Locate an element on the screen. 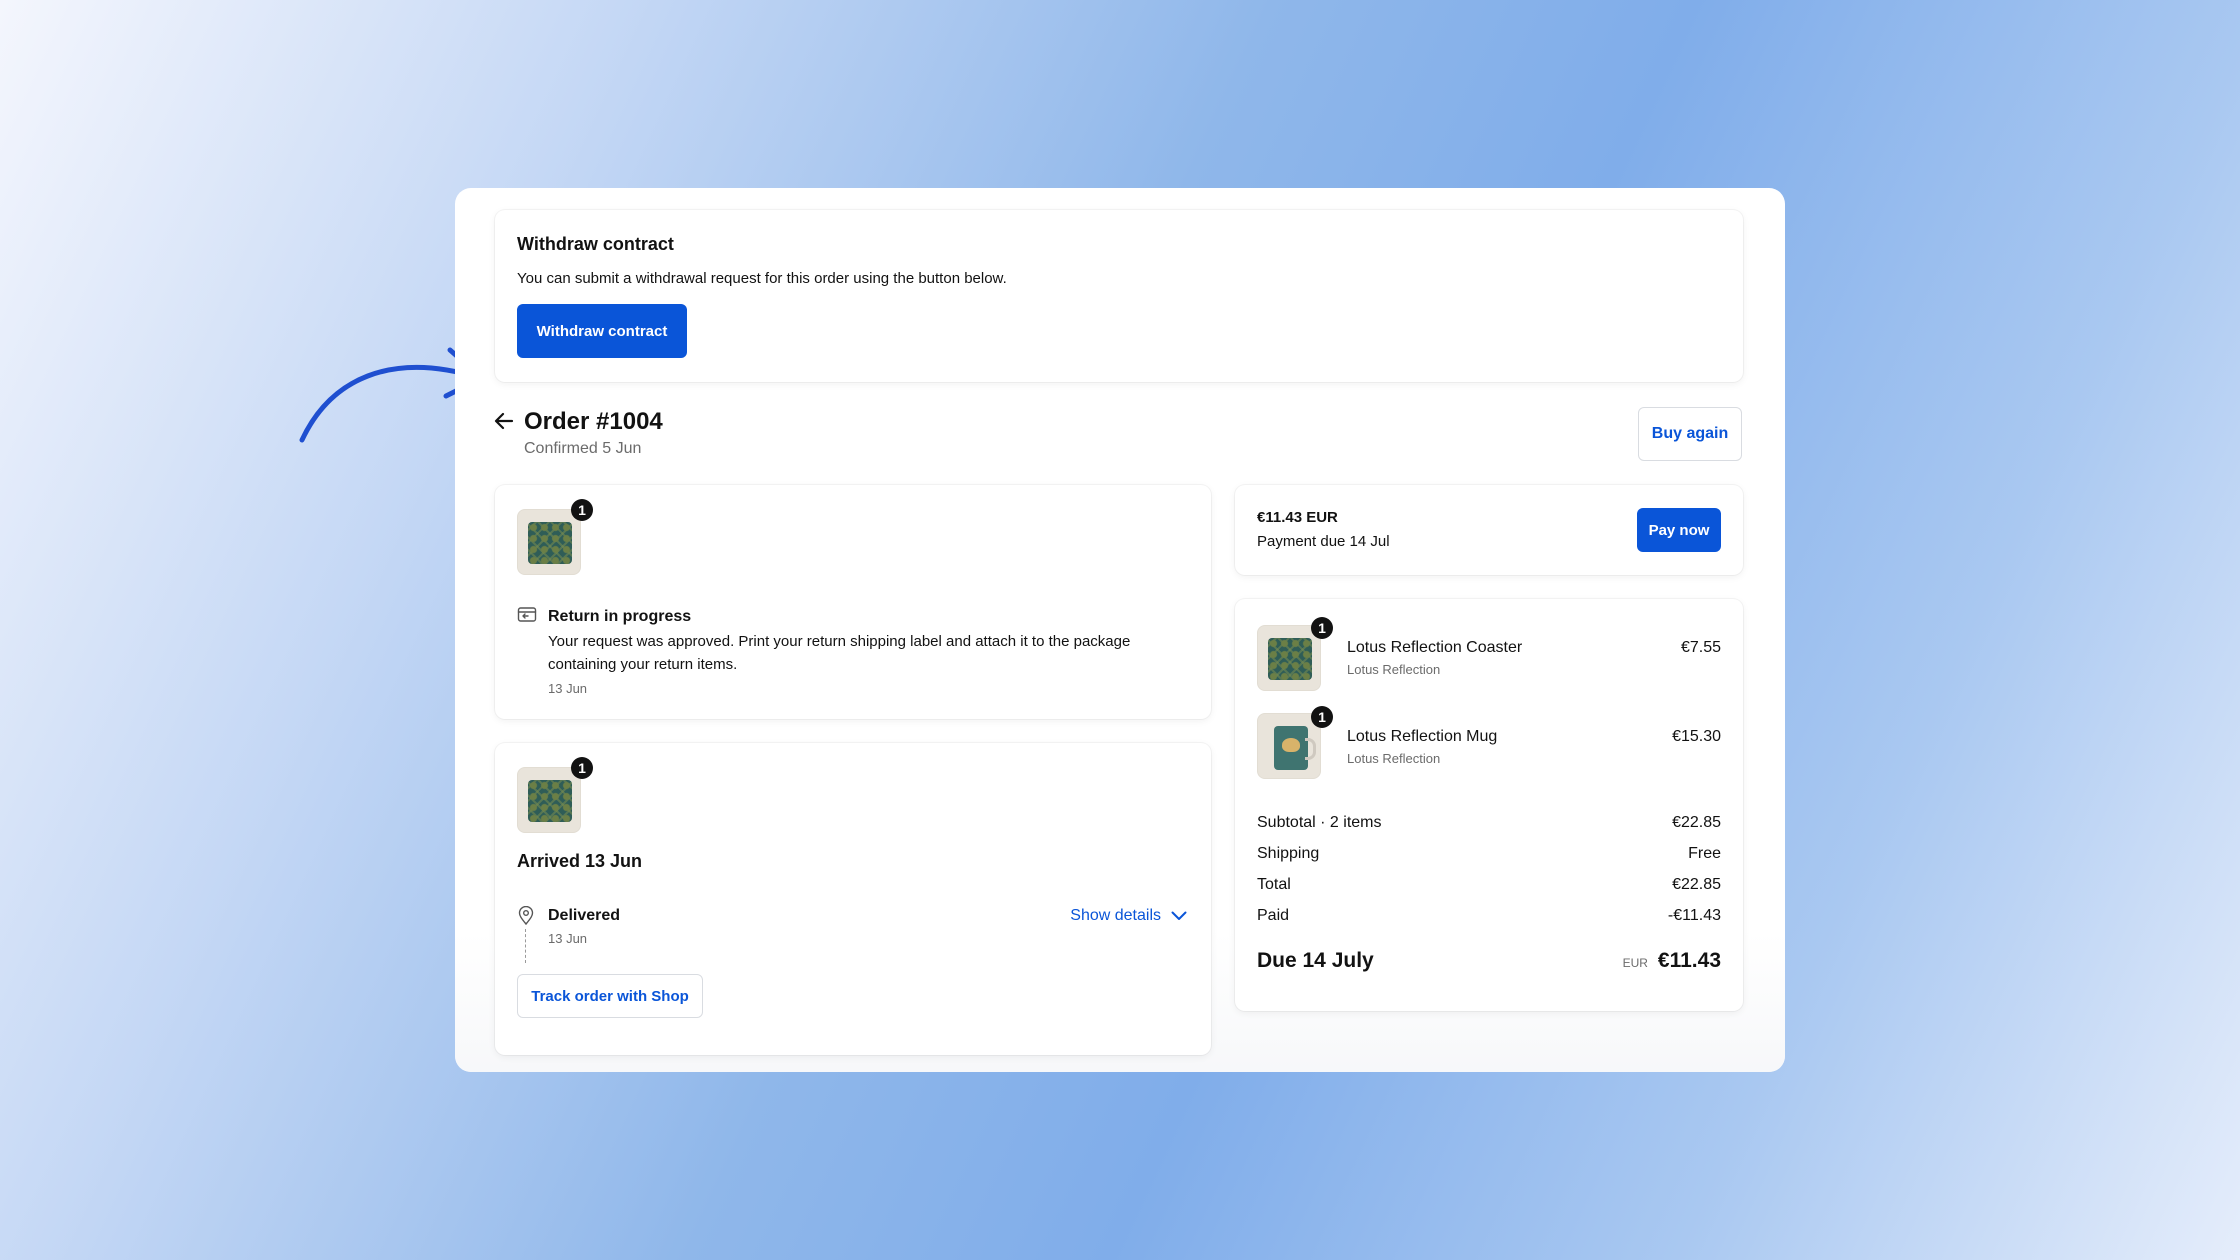  total-value: €22.85 is located at coordinates (1696, 884).